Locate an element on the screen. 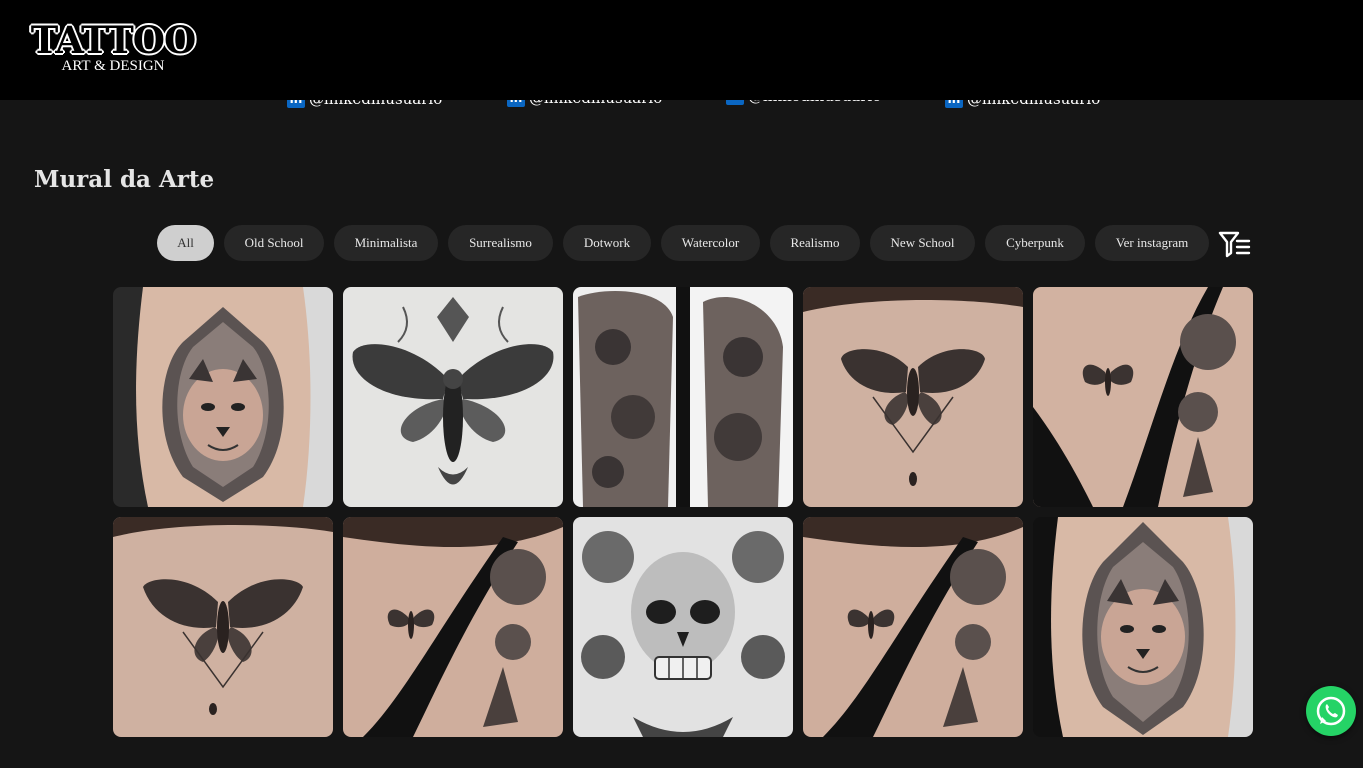  site-logo: TATTOO ART & DESIGN is located at coordinates (113, 47).